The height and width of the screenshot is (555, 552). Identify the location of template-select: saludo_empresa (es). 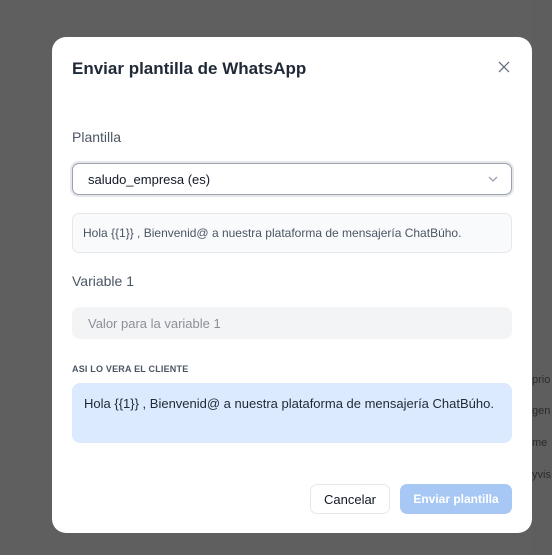
(292, 179).